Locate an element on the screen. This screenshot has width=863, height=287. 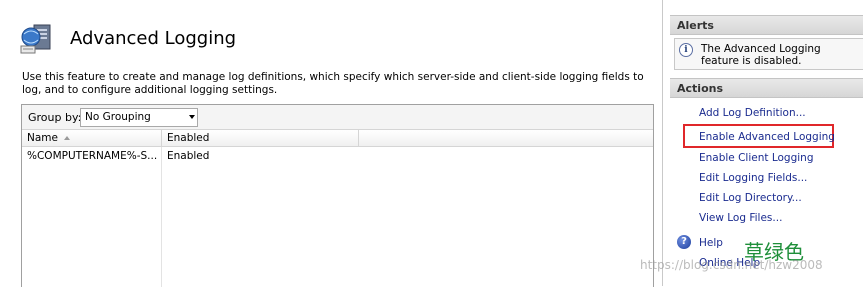
page-title: Advanced Logging is located at coordinates (153, 38).